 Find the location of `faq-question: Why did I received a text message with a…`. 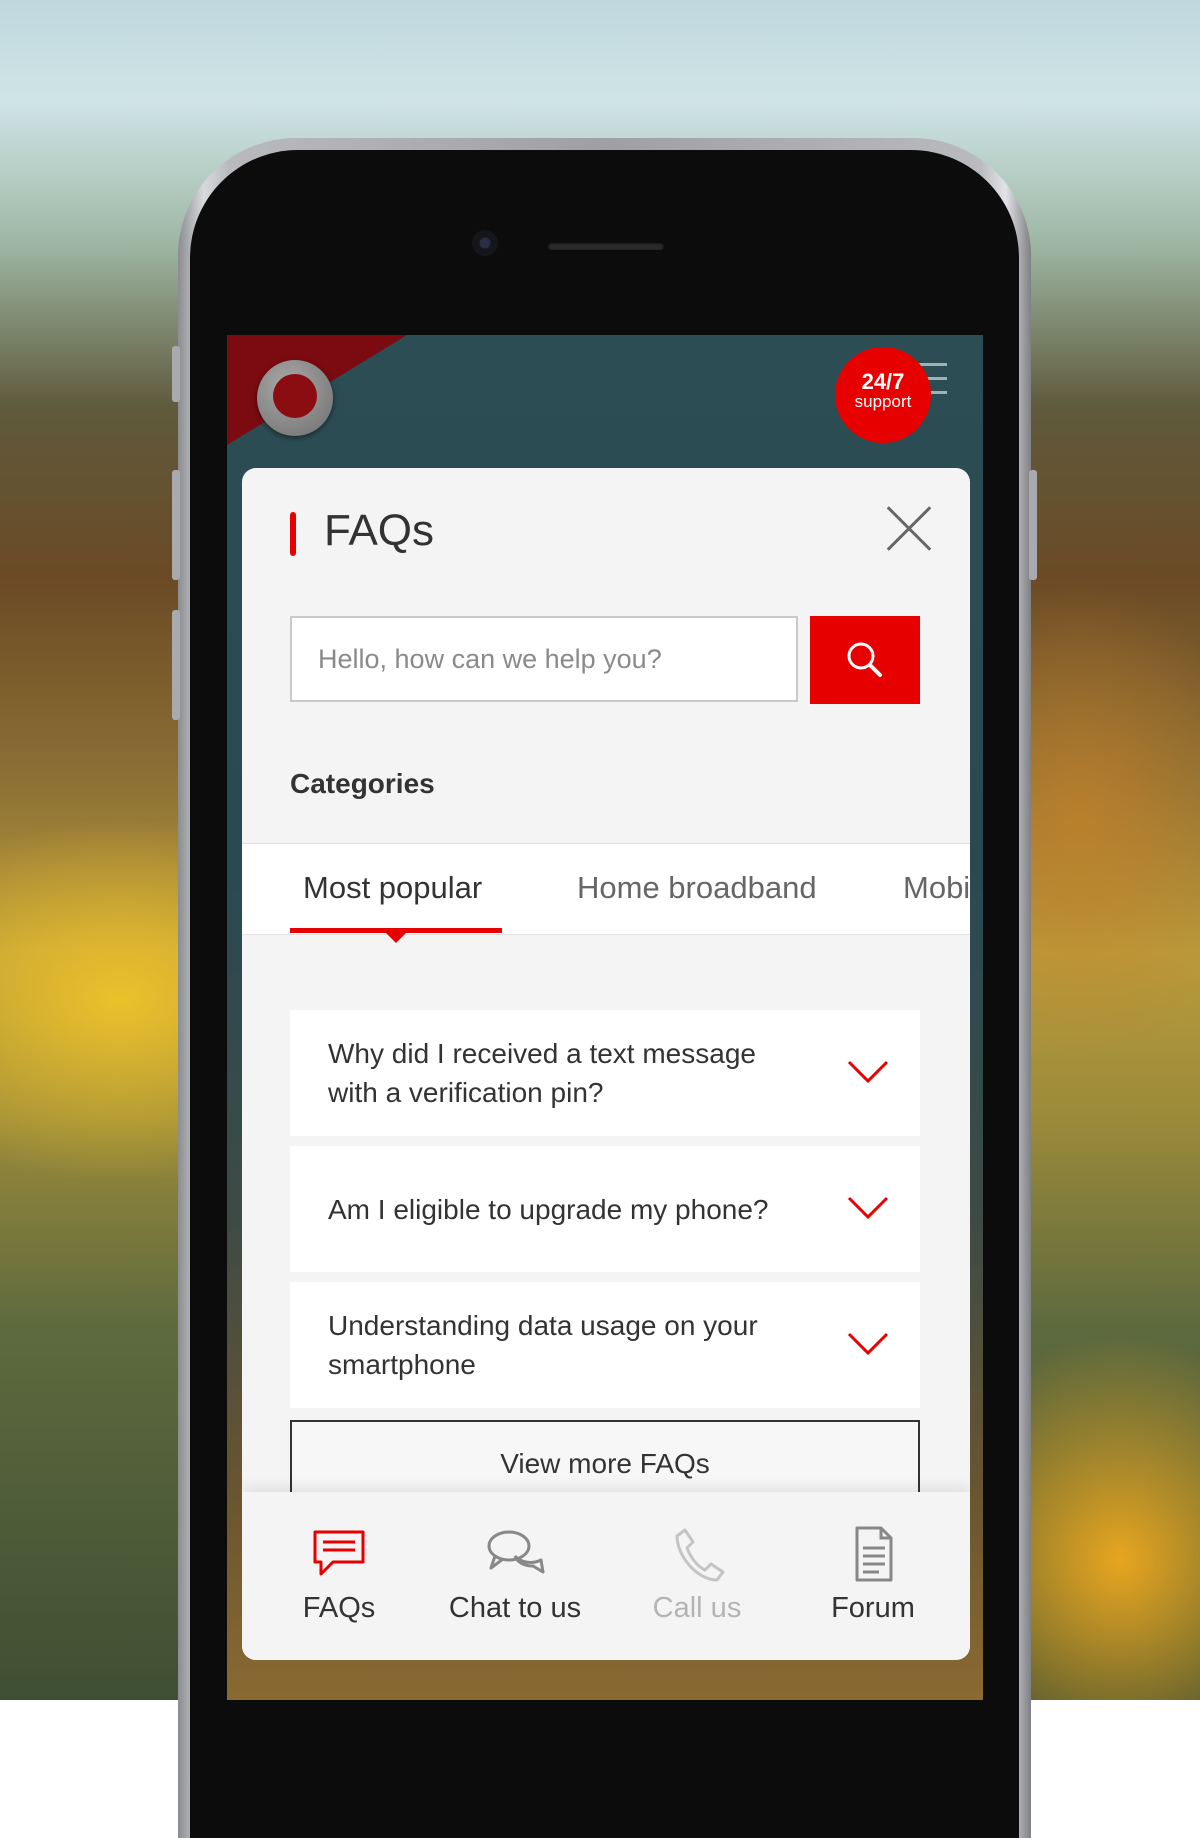

faq-question: Why did I received a text message with a… is located at coordinates (542, 1073).